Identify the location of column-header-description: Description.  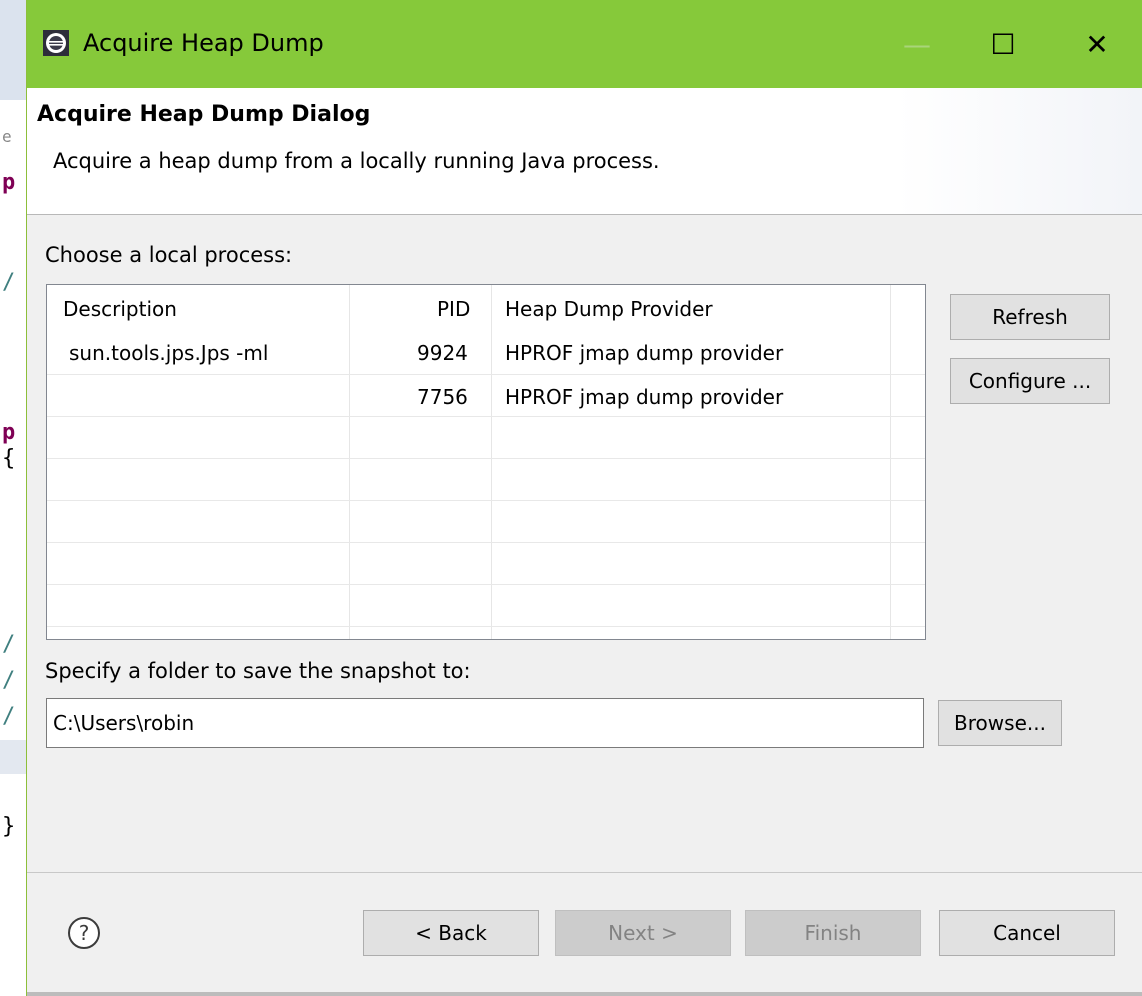
(120, 309).